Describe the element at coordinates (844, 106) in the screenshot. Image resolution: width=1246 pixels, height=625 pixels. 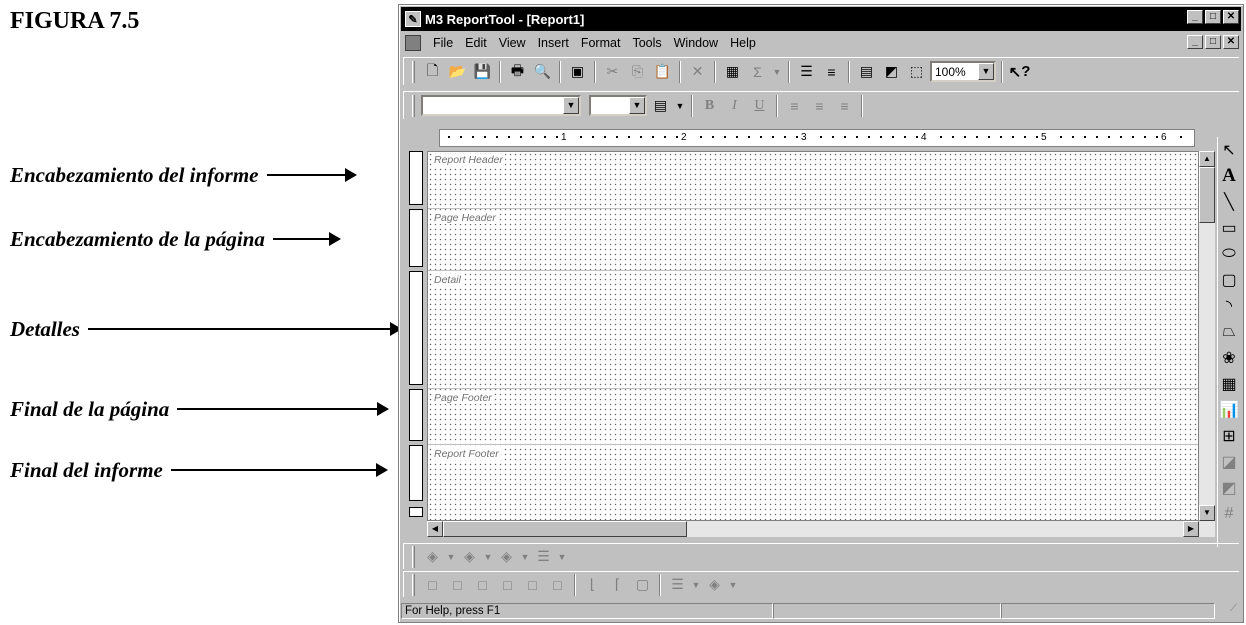
I see `align-right-text-icon: ≡` at that location.